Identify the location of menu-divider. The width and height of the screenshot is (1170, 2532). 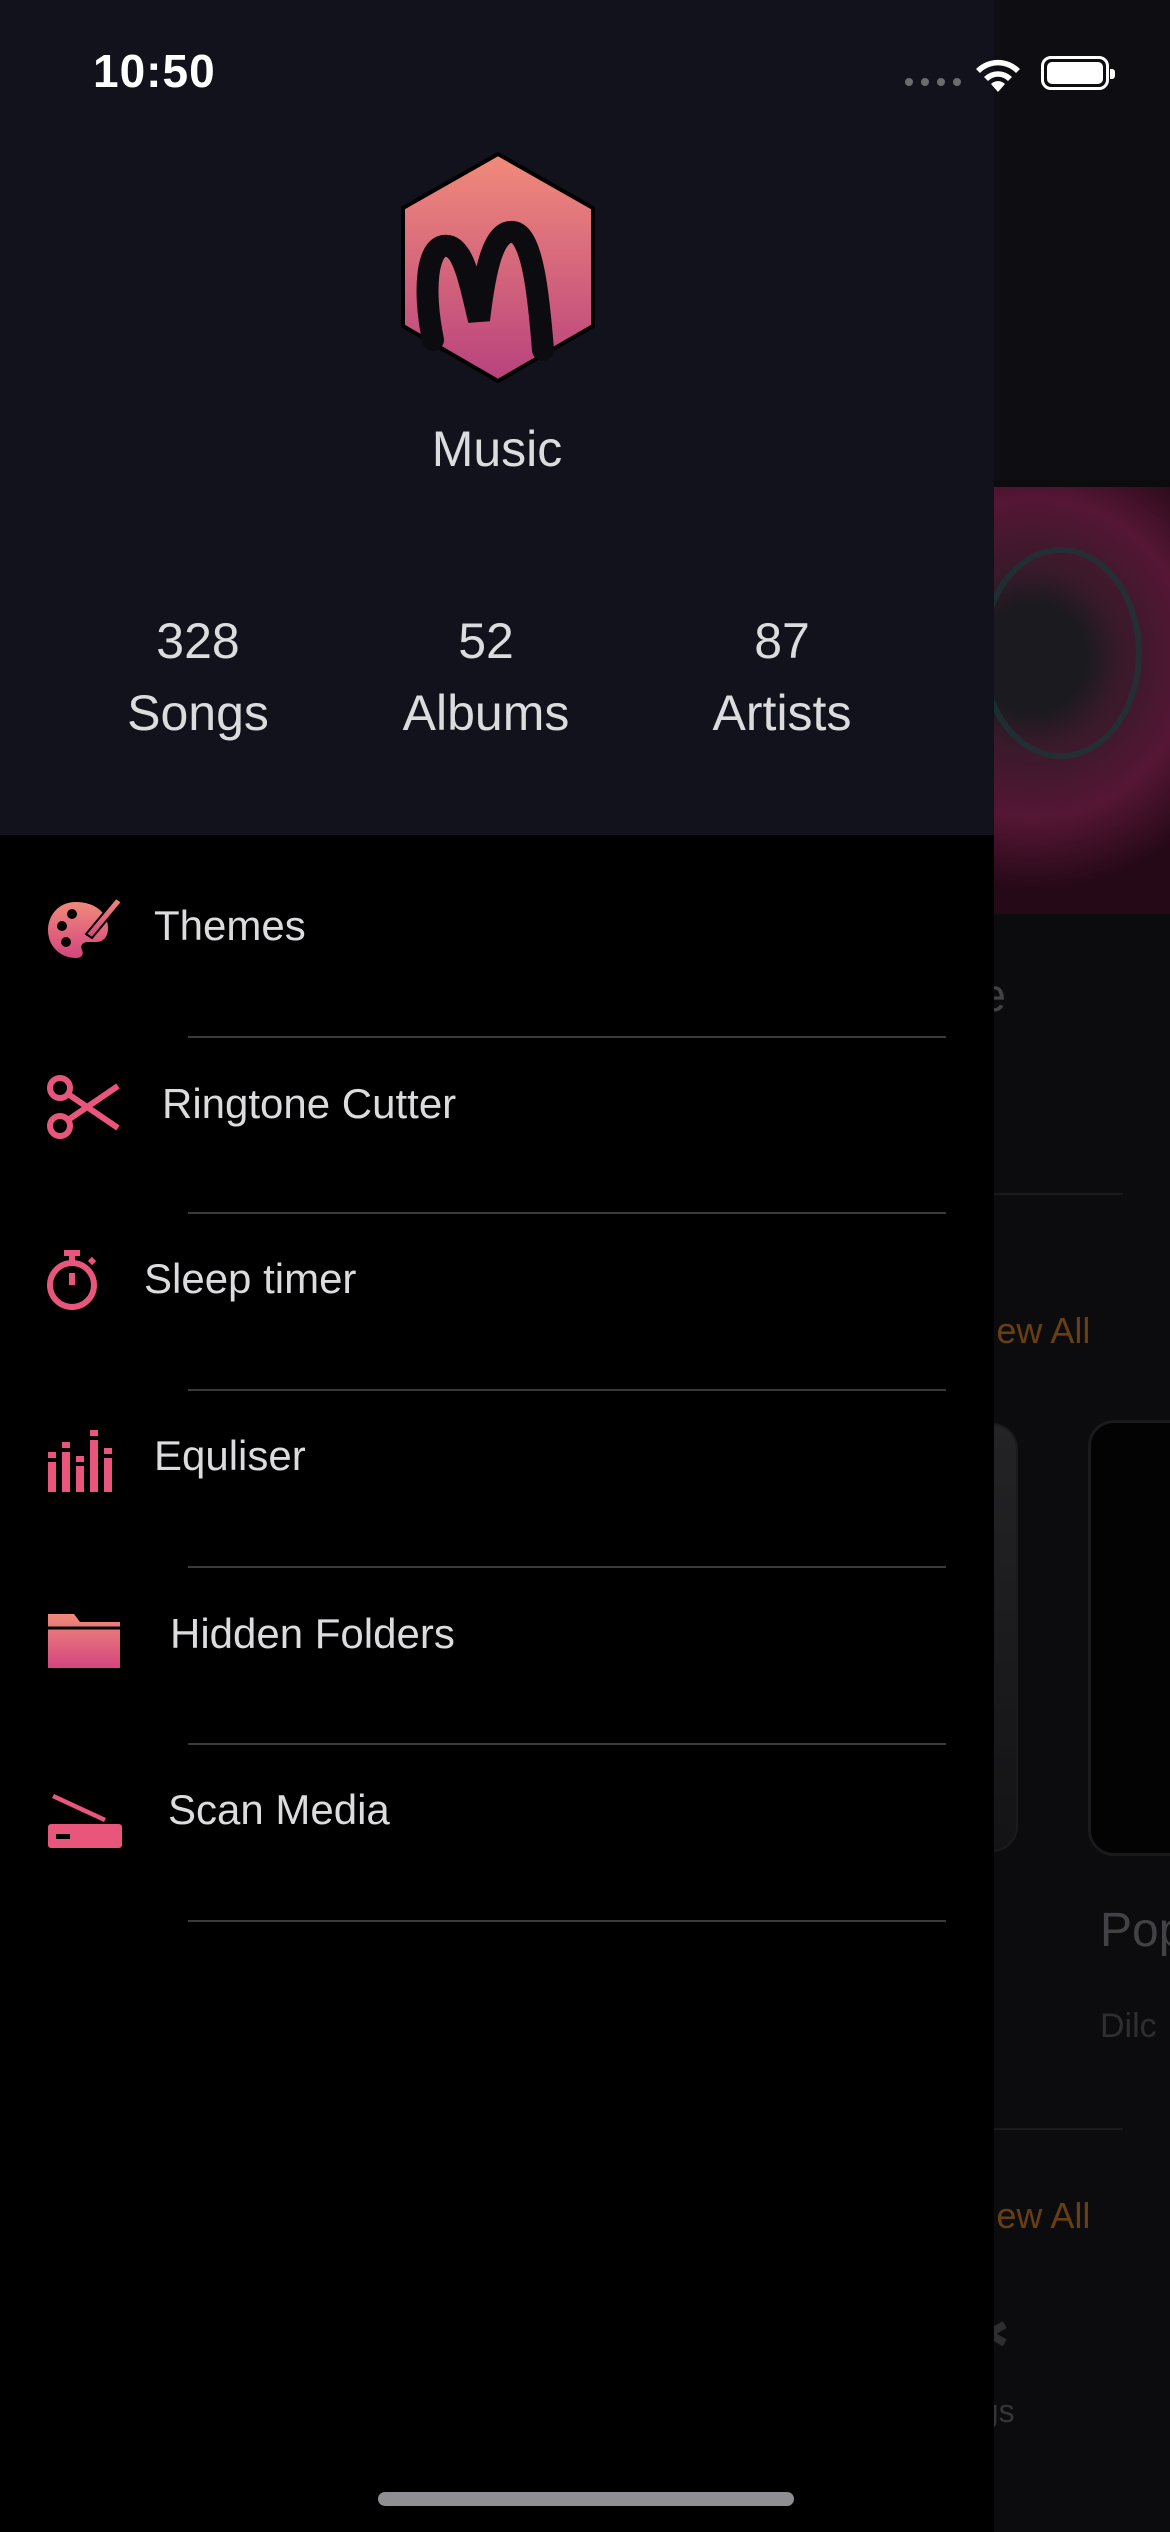
(567, 1921).